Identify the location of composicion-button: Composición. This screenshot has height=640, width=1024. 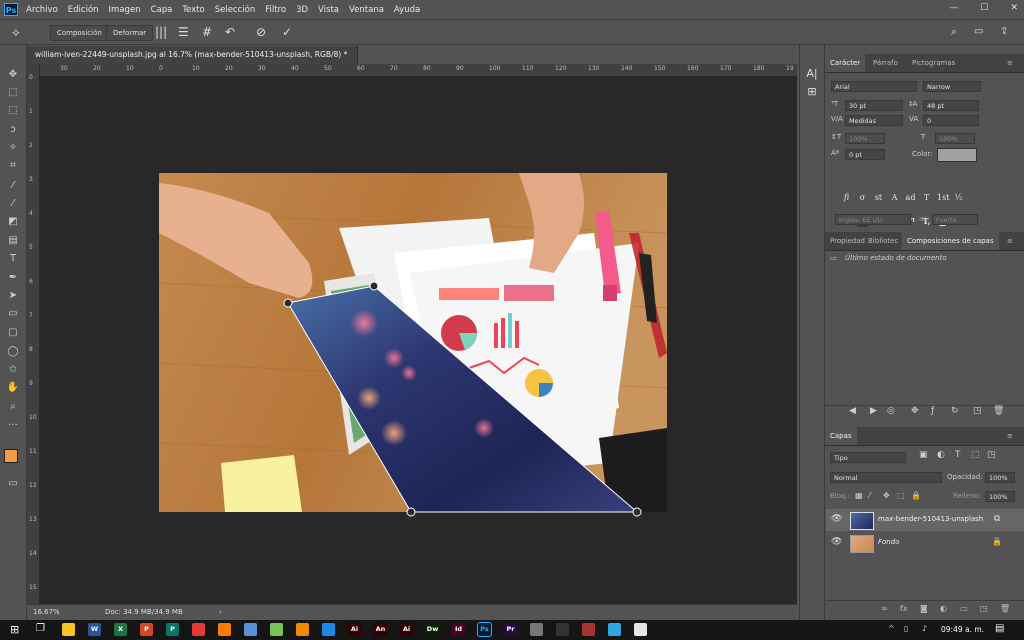
(79, 33).